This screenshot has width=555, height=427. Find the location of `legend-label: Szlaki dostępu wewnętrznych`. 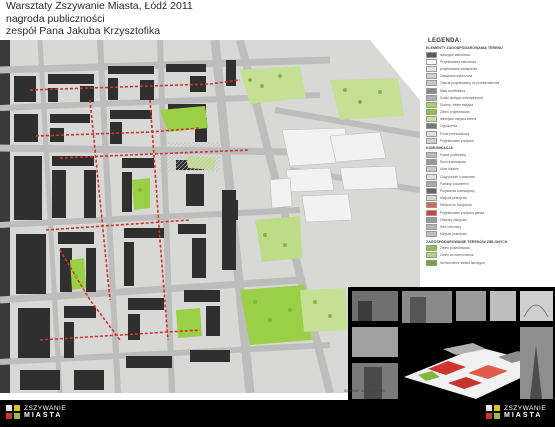

legend-label: Szlaki dostępu wewnętrznych is located at coordinates (462, 97).